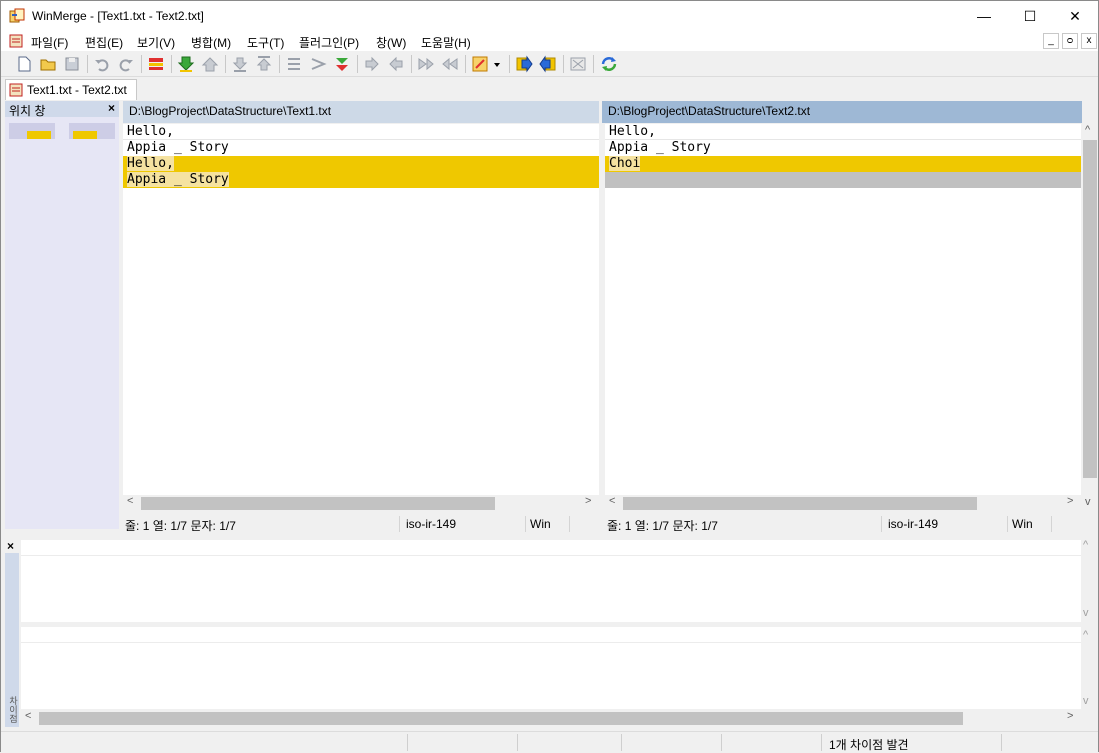  I want to click on left-line-2: Appia _ Story, so click(361, 148).